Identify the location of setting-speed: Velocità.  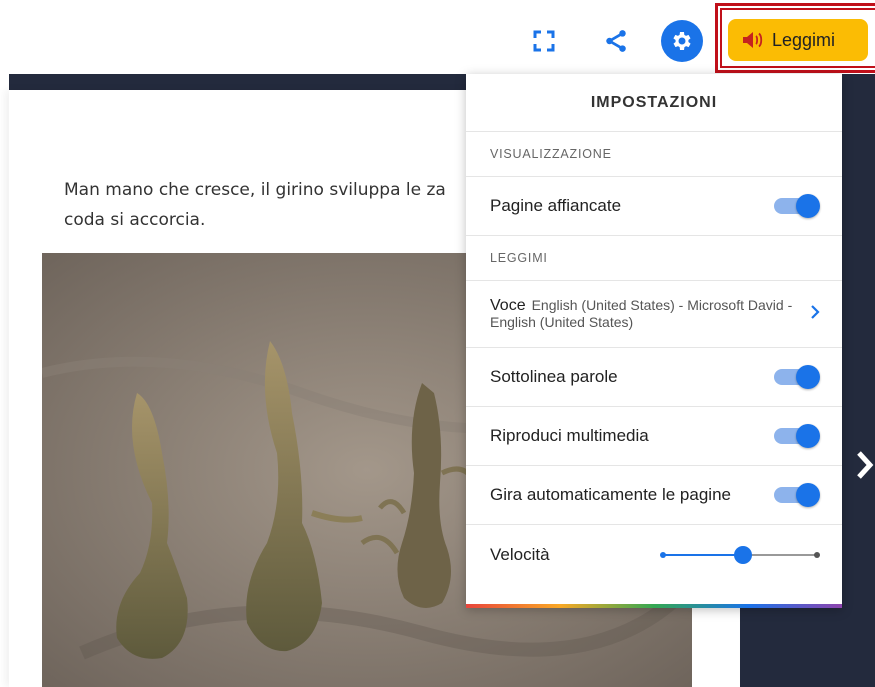
(654, 554).